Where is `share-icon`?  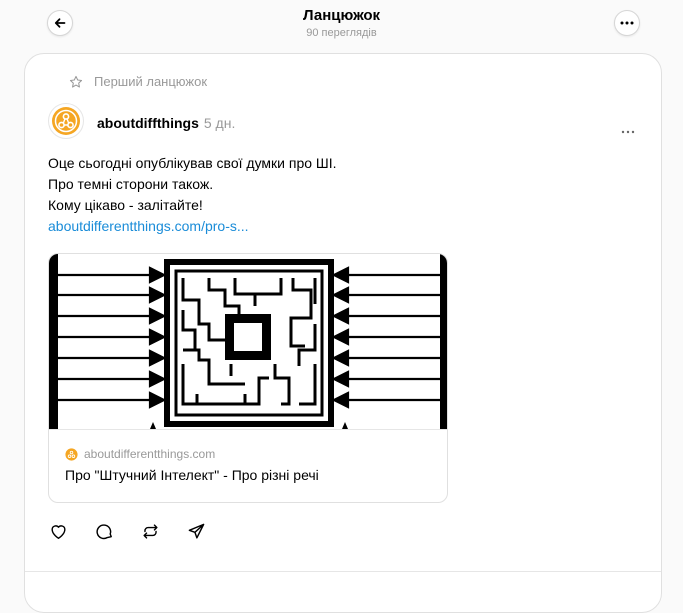 share-icon is located at coordinates (196, 531).